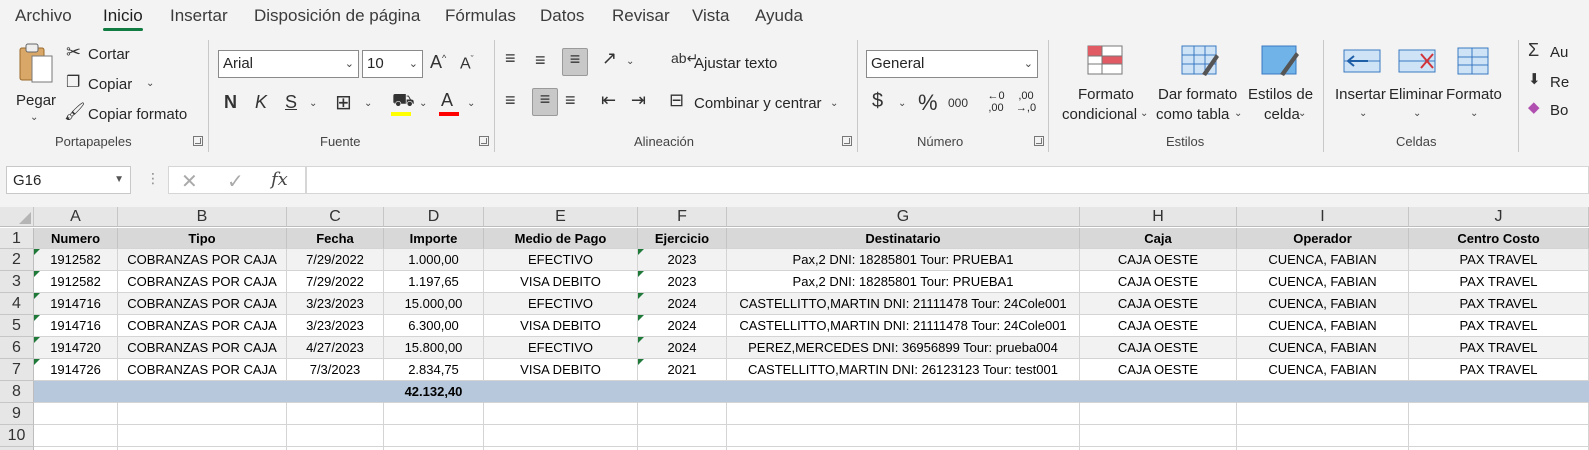  I want to click on clear-button: Bo, so click(1559, 110).